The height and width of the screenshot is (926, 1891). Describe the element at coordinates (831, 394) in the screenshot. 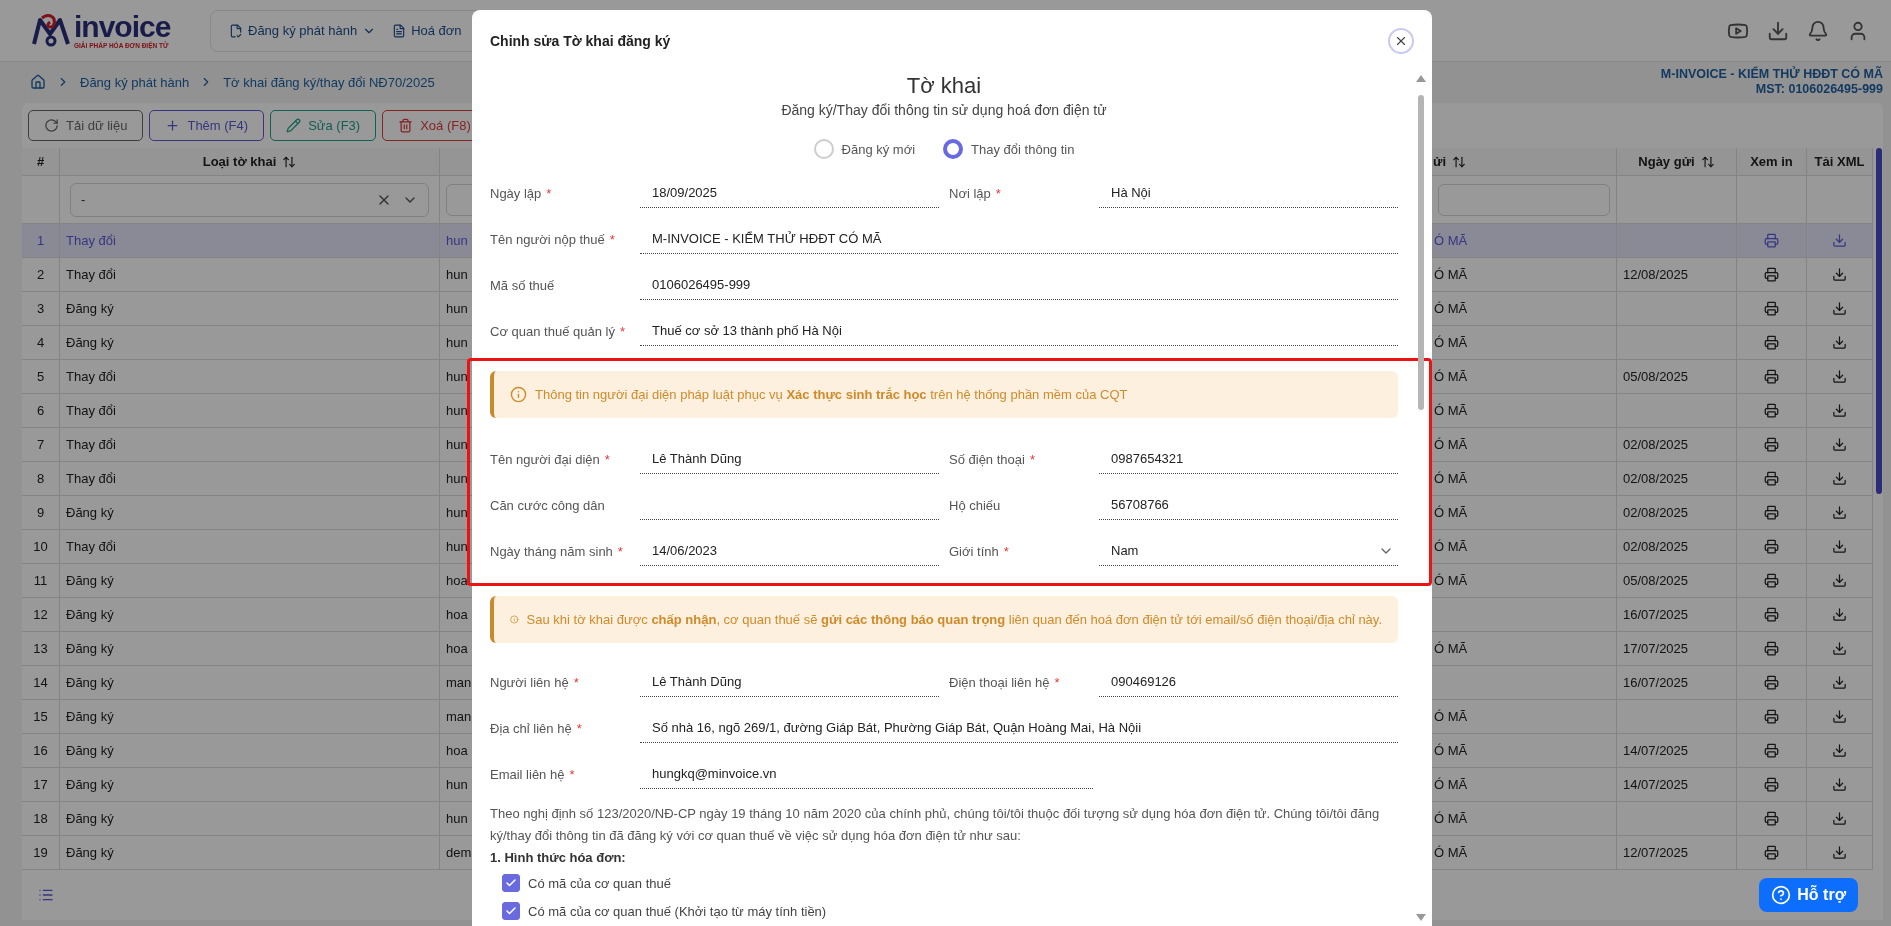

I see `notice-text: Thông tin người đại diện pháp luật phục vụ Xác thực sinh trắc học trên hệ thống phần mềm của CQT` at that location.